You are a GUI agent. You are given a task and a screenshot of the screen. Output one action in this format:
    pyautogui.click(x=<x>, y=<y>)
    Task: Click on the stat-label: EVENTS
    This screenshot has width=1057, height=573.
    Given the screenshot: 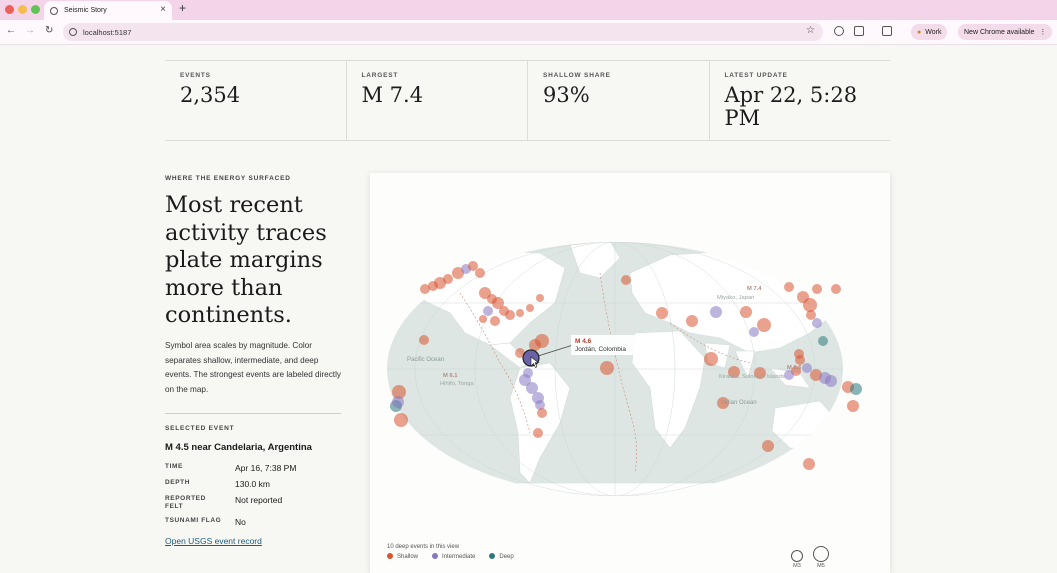 What is the action you would take?
    pyautogui.click(x=195, y=75)
    